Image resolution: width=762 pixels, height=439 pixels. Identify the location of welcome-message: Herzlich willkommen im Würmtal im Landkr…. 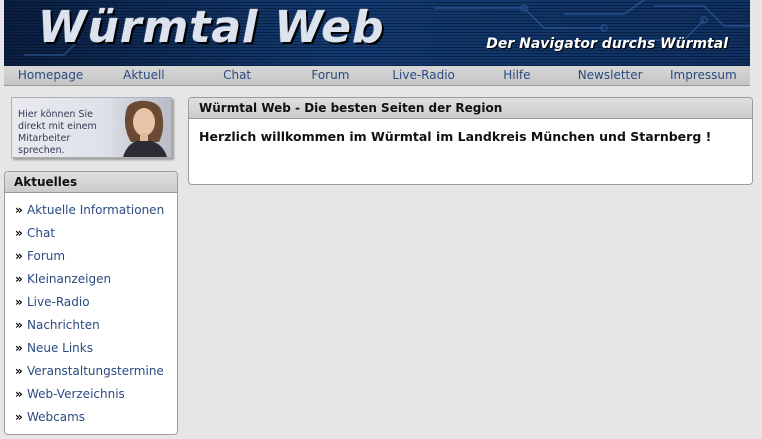
(455, 136).